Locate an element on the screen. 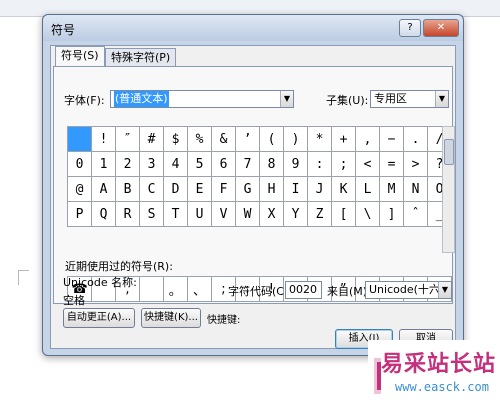 Image resolution: width=500 pixels, height=402 pixels. symbol-cell: N is located at coordinates (415, 189).